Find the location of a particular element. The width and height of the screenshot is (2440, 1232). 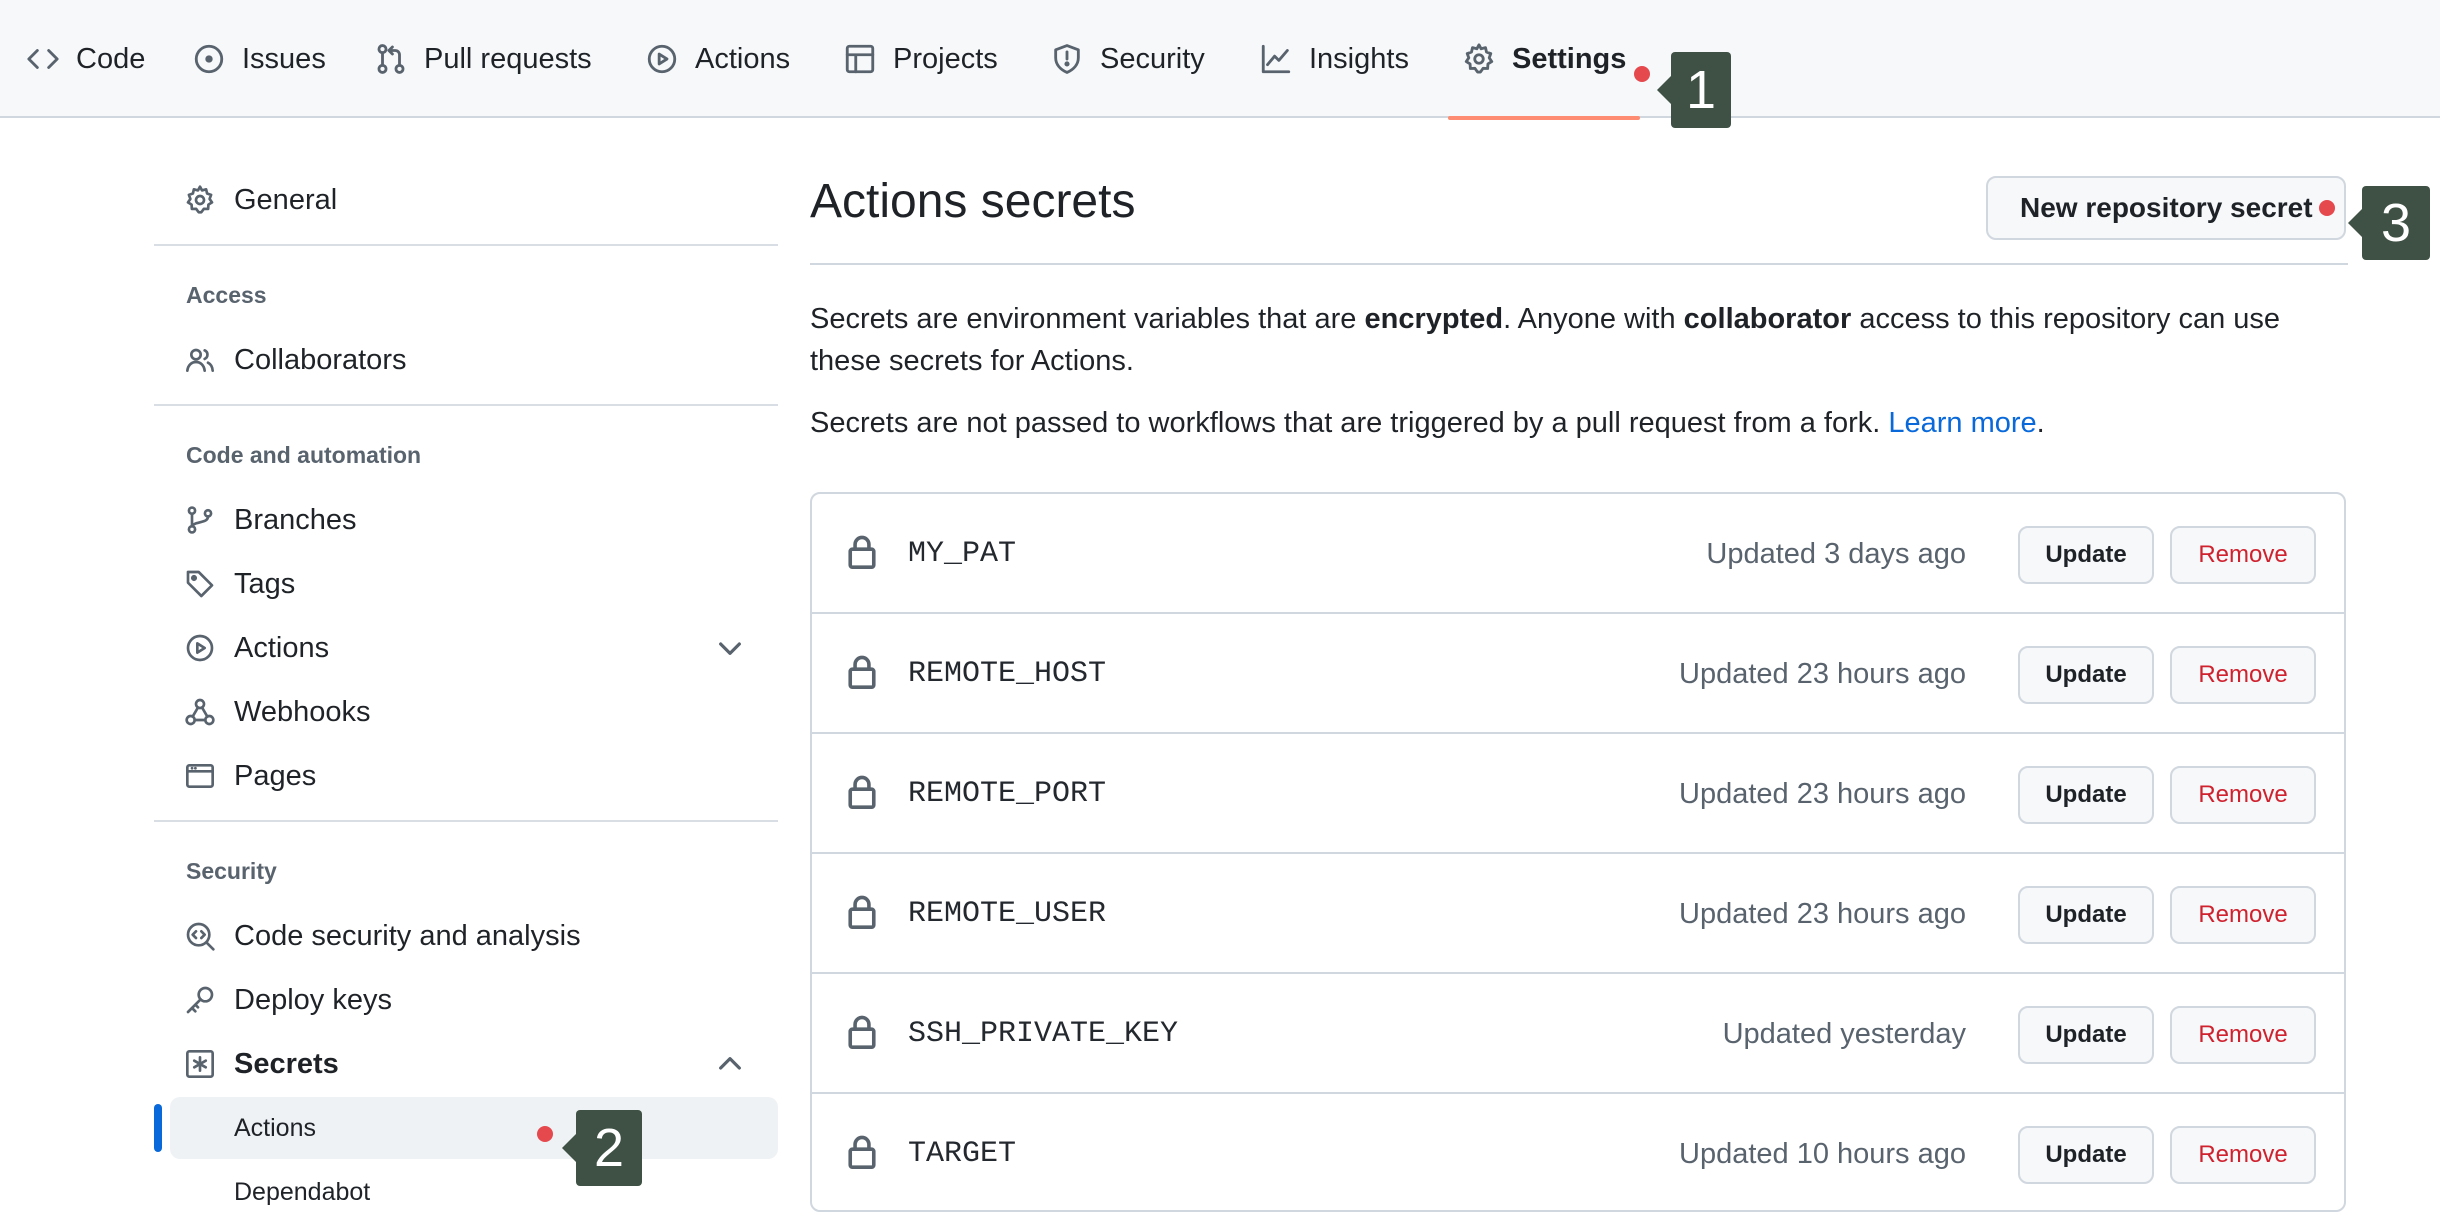

secret-updated: Updated yesterday is located at coordinates (1844, 1033).